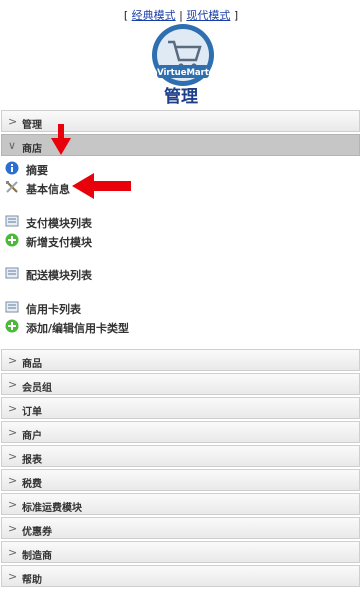  I want to click on section-store-label: 商店, so click(32, 149).